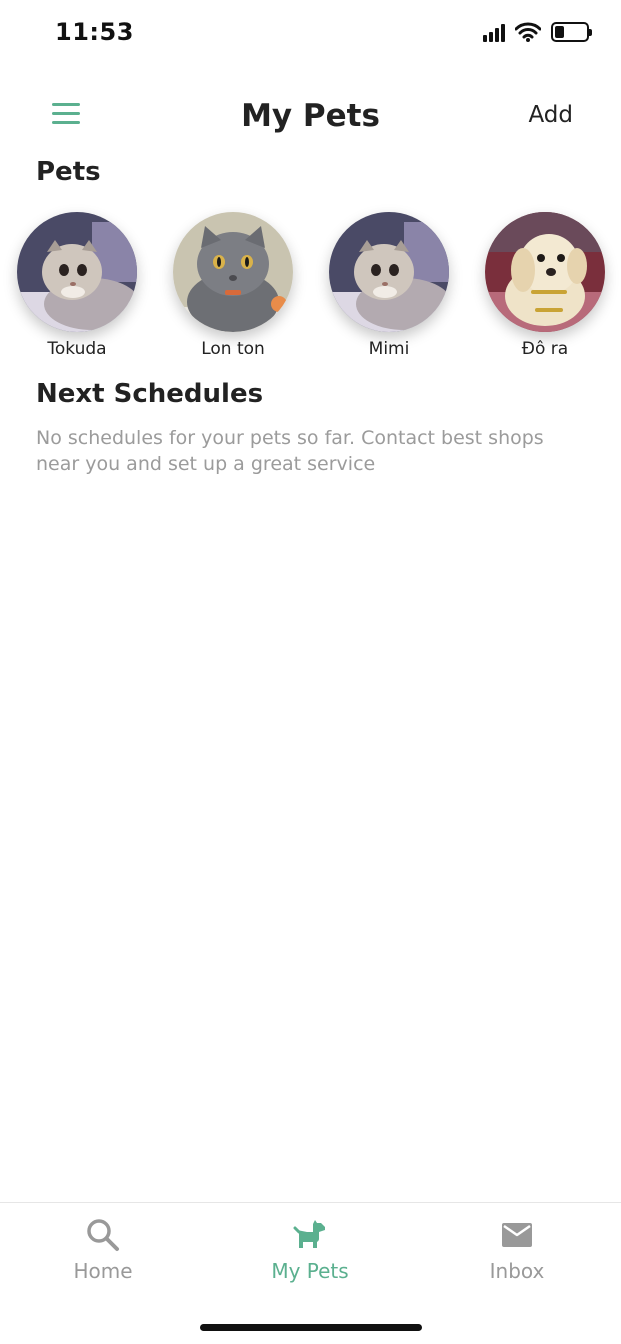 The image size is (621, 1344). I want to click on status-icons, so click(537, 32).